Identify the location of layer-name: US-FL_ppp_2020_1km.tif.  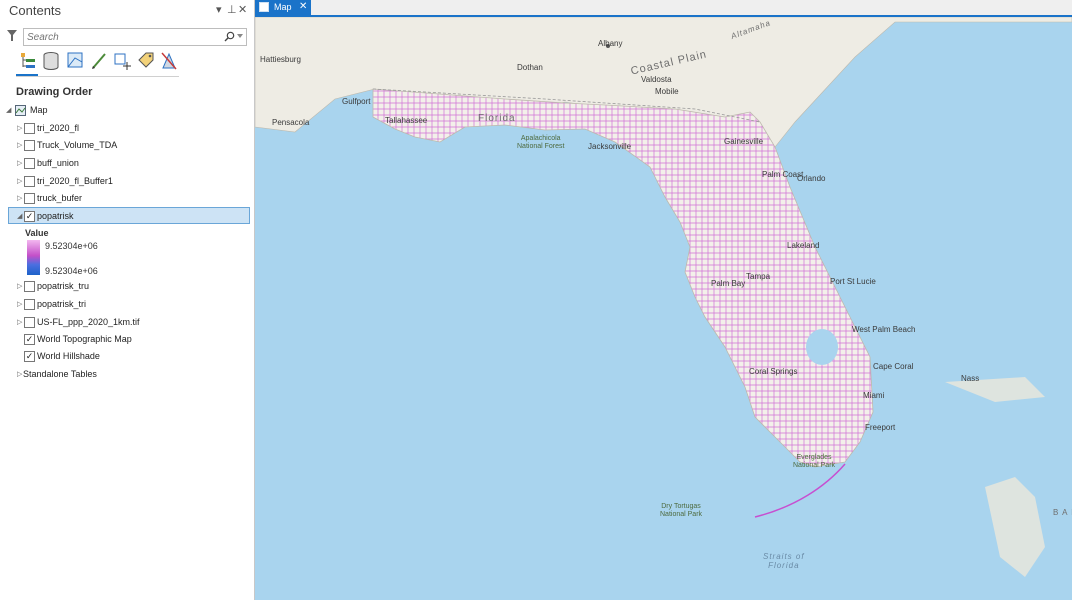
(88, 322).